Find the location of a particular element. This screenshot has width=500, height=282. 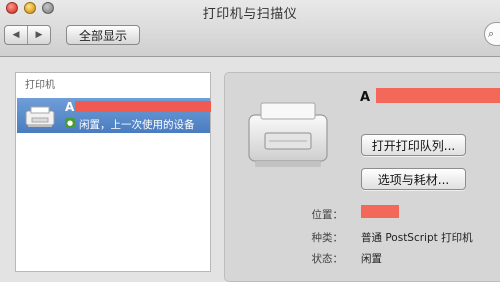

status-indicator-icon: ● is located at coordinates (70, 123).